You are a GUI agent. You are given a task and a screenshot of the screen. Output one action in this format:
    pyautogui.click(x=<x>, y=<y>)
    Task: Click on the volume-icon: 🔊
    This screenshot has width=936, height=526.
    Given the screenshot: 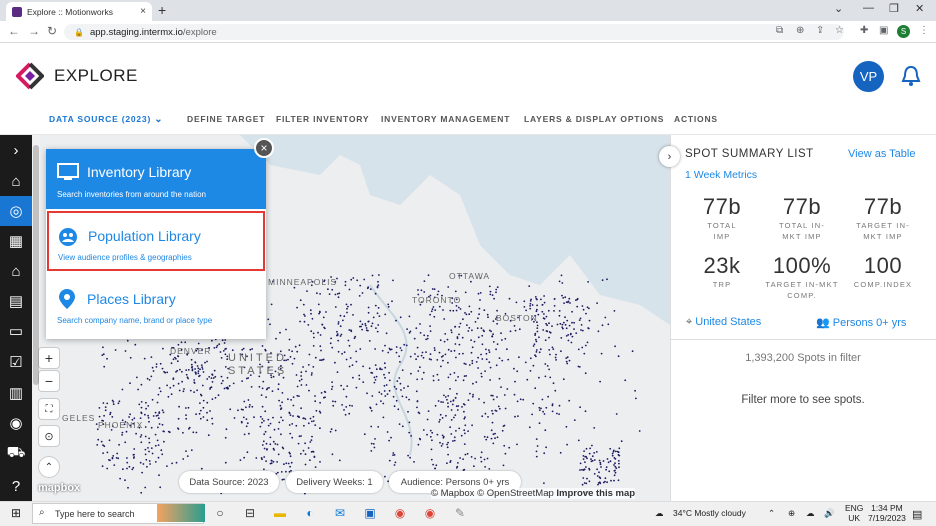 What is the action you would take?
    pyautogui.click(x=829, y=513)
    